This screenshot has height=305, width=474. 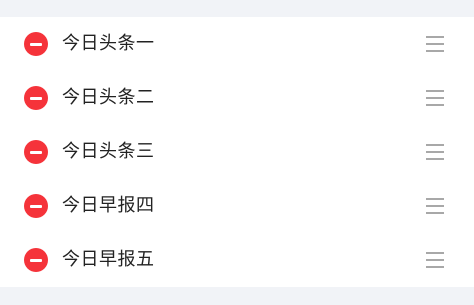 I want to click on list-item-label: 今日早报四, so click(x=108, y=205).